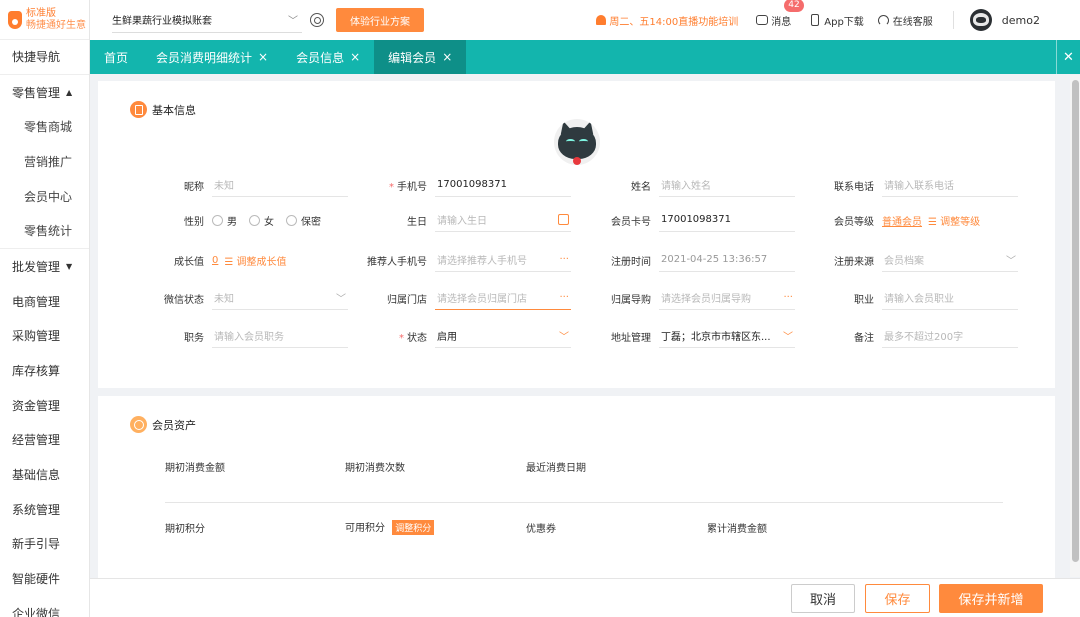 The height and width of the screenshot is (617, 1080). What do you see at coordinates (44, 440) in the screenshot?
I see `sidebar-item-operations: 经营管理` at bounding box center [44, 440].